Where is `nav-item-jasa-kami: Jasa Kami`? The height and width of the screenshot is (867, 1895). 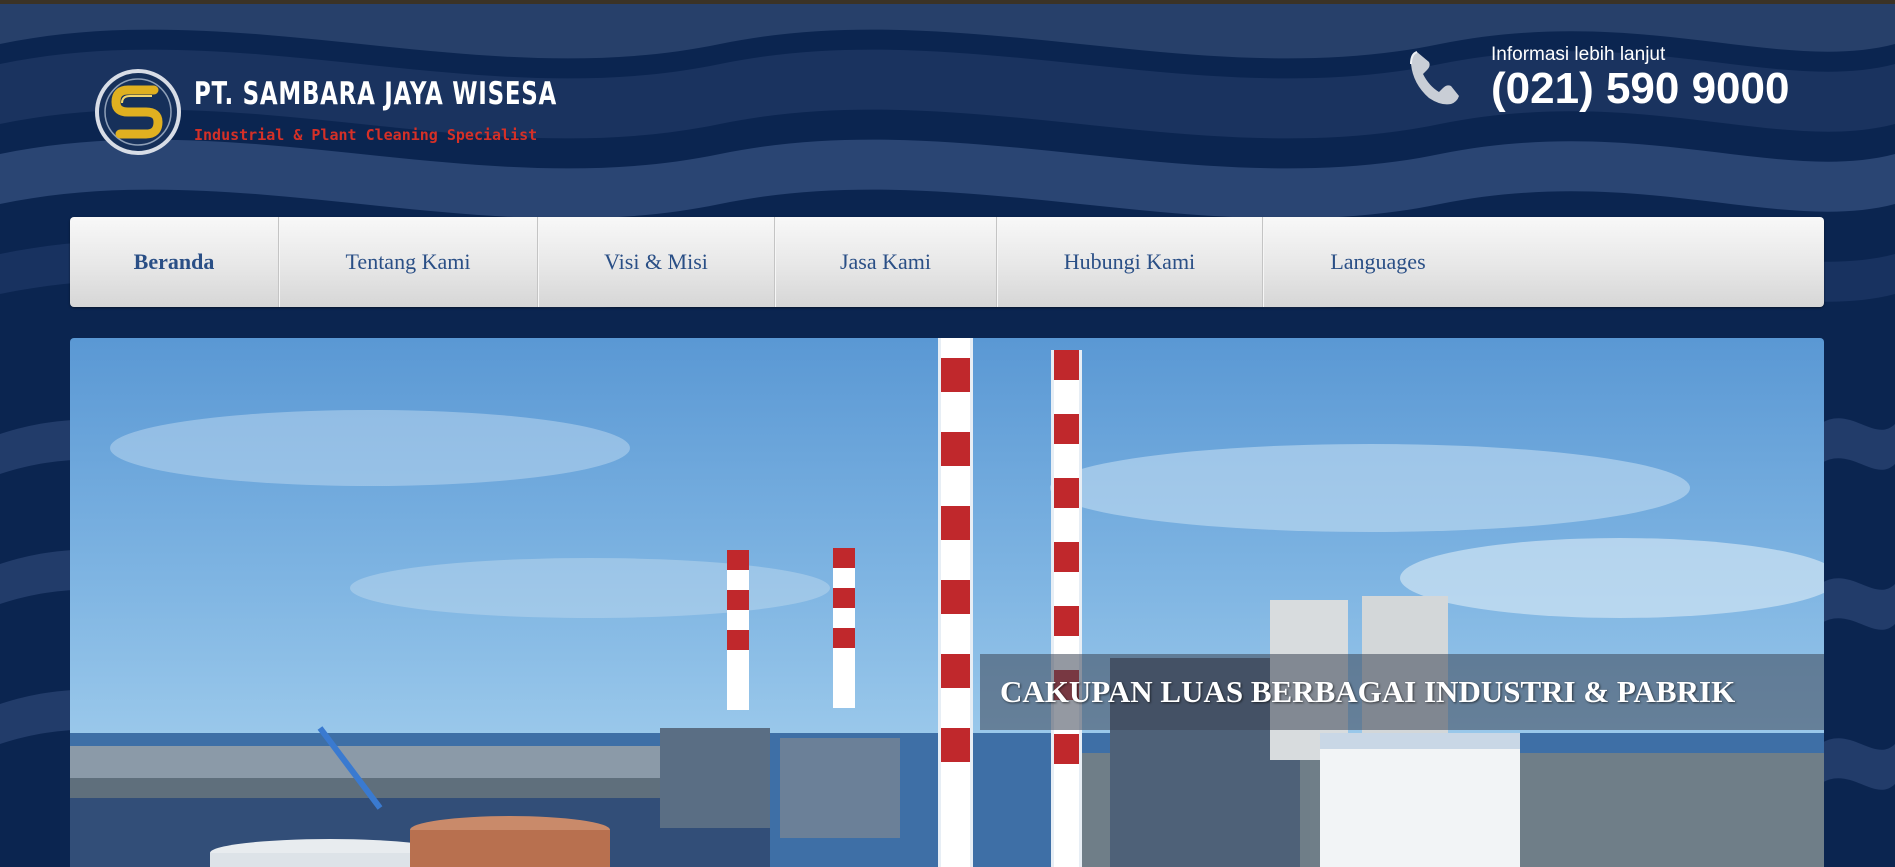 nav-item-jasa-kami: Jasa Kami is located at coordinates (886, 262).